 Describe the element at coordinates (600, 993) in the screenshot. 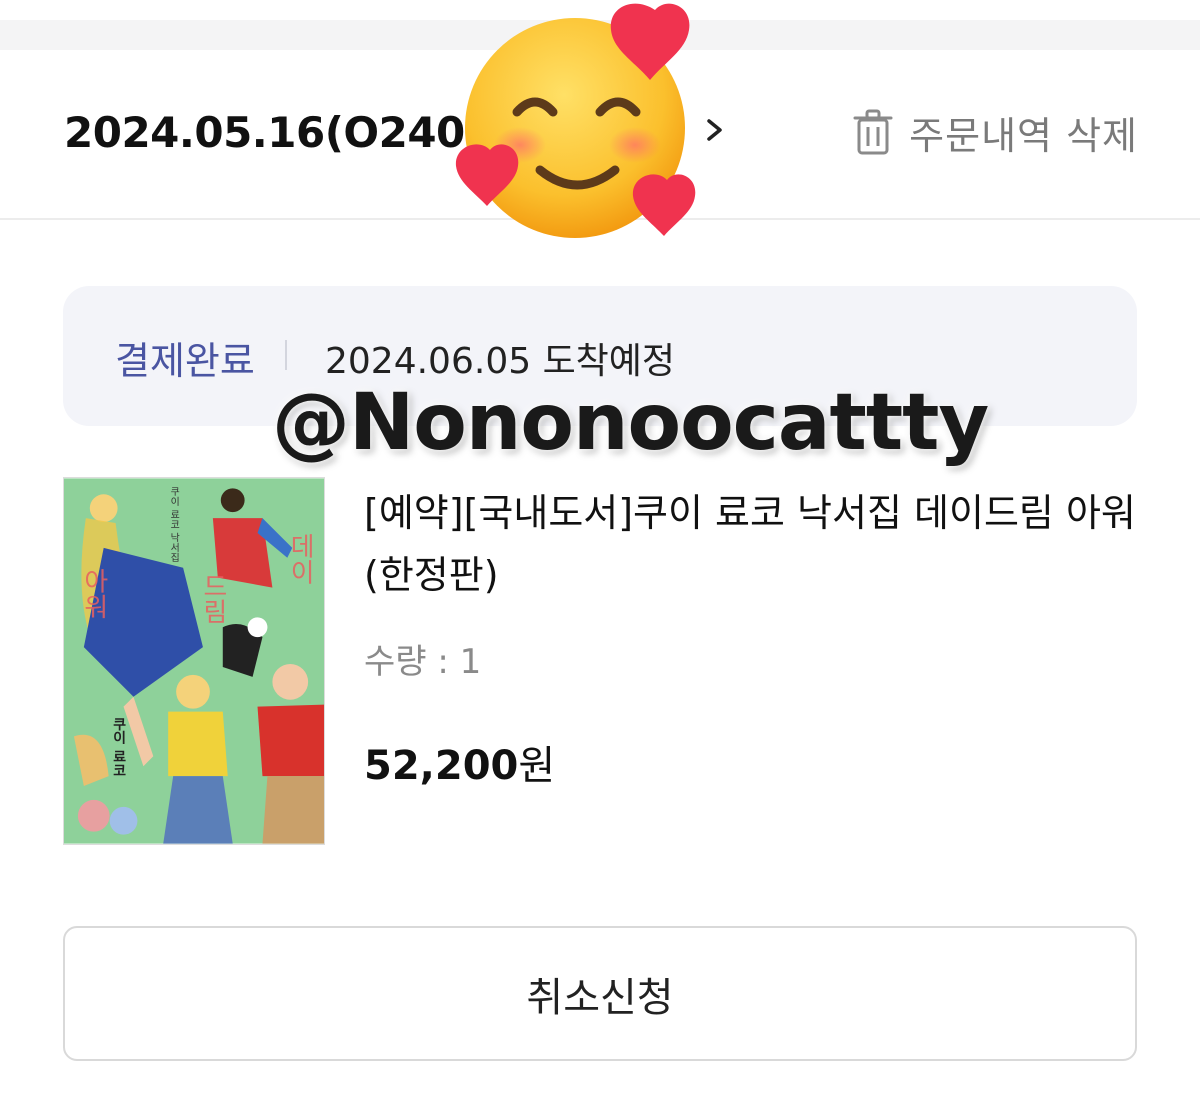

I see `cancel-request-button: 취소신청` at that location.